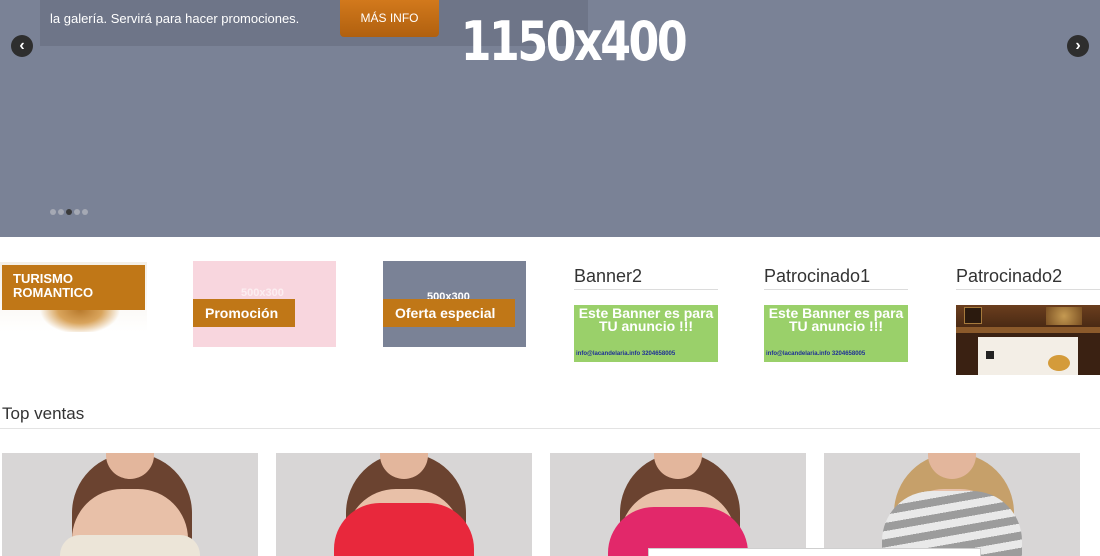 The image size is (1100, 556). What do you see at coordinates (389, 18) in the screenshot?
I see `more-info-button: MÁS INFO` at bounding box center [389, 18].